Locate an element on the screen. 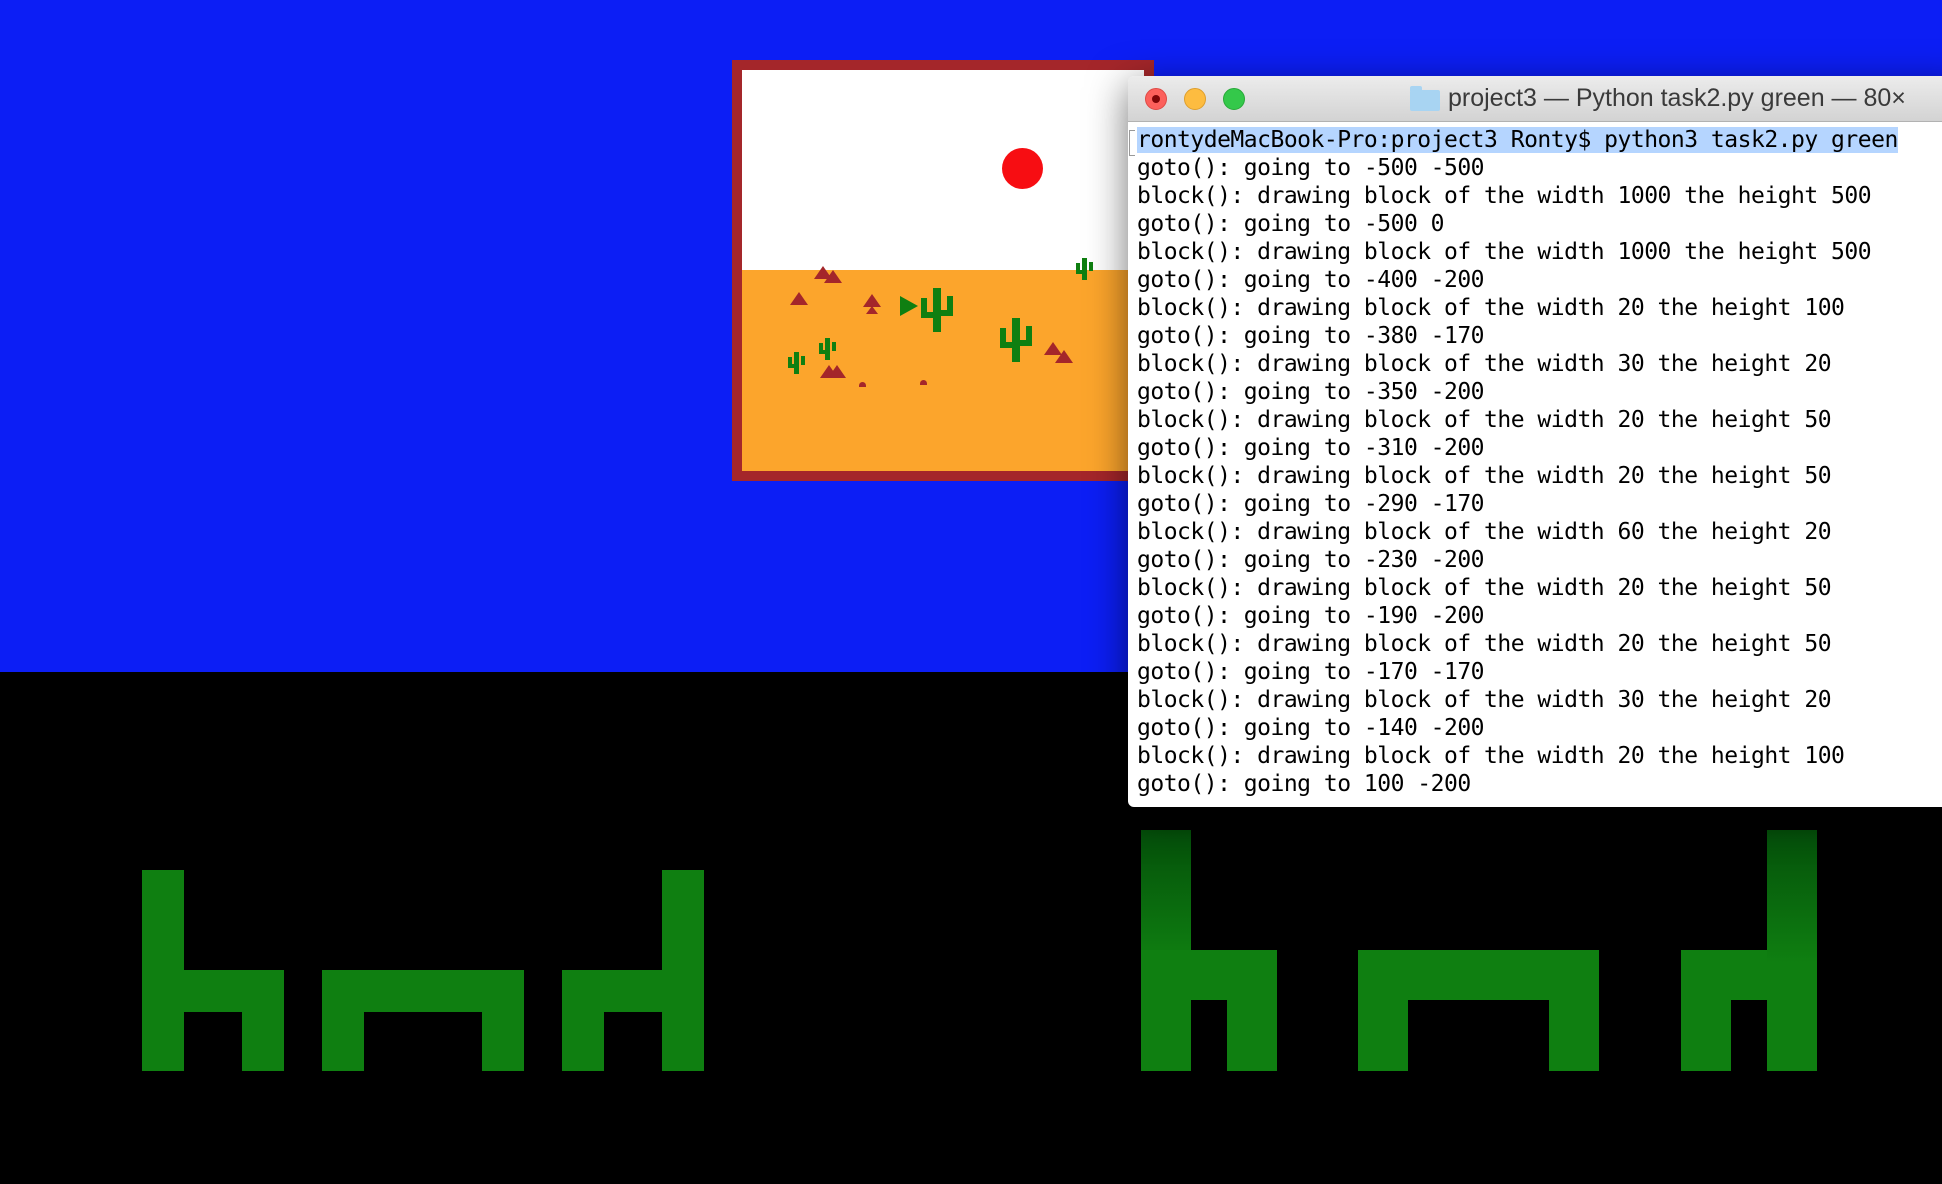 This screenshot has width=1942, height=1184. output-line: goto(): going to -230 -200 is located at coordinates (1311, 560).